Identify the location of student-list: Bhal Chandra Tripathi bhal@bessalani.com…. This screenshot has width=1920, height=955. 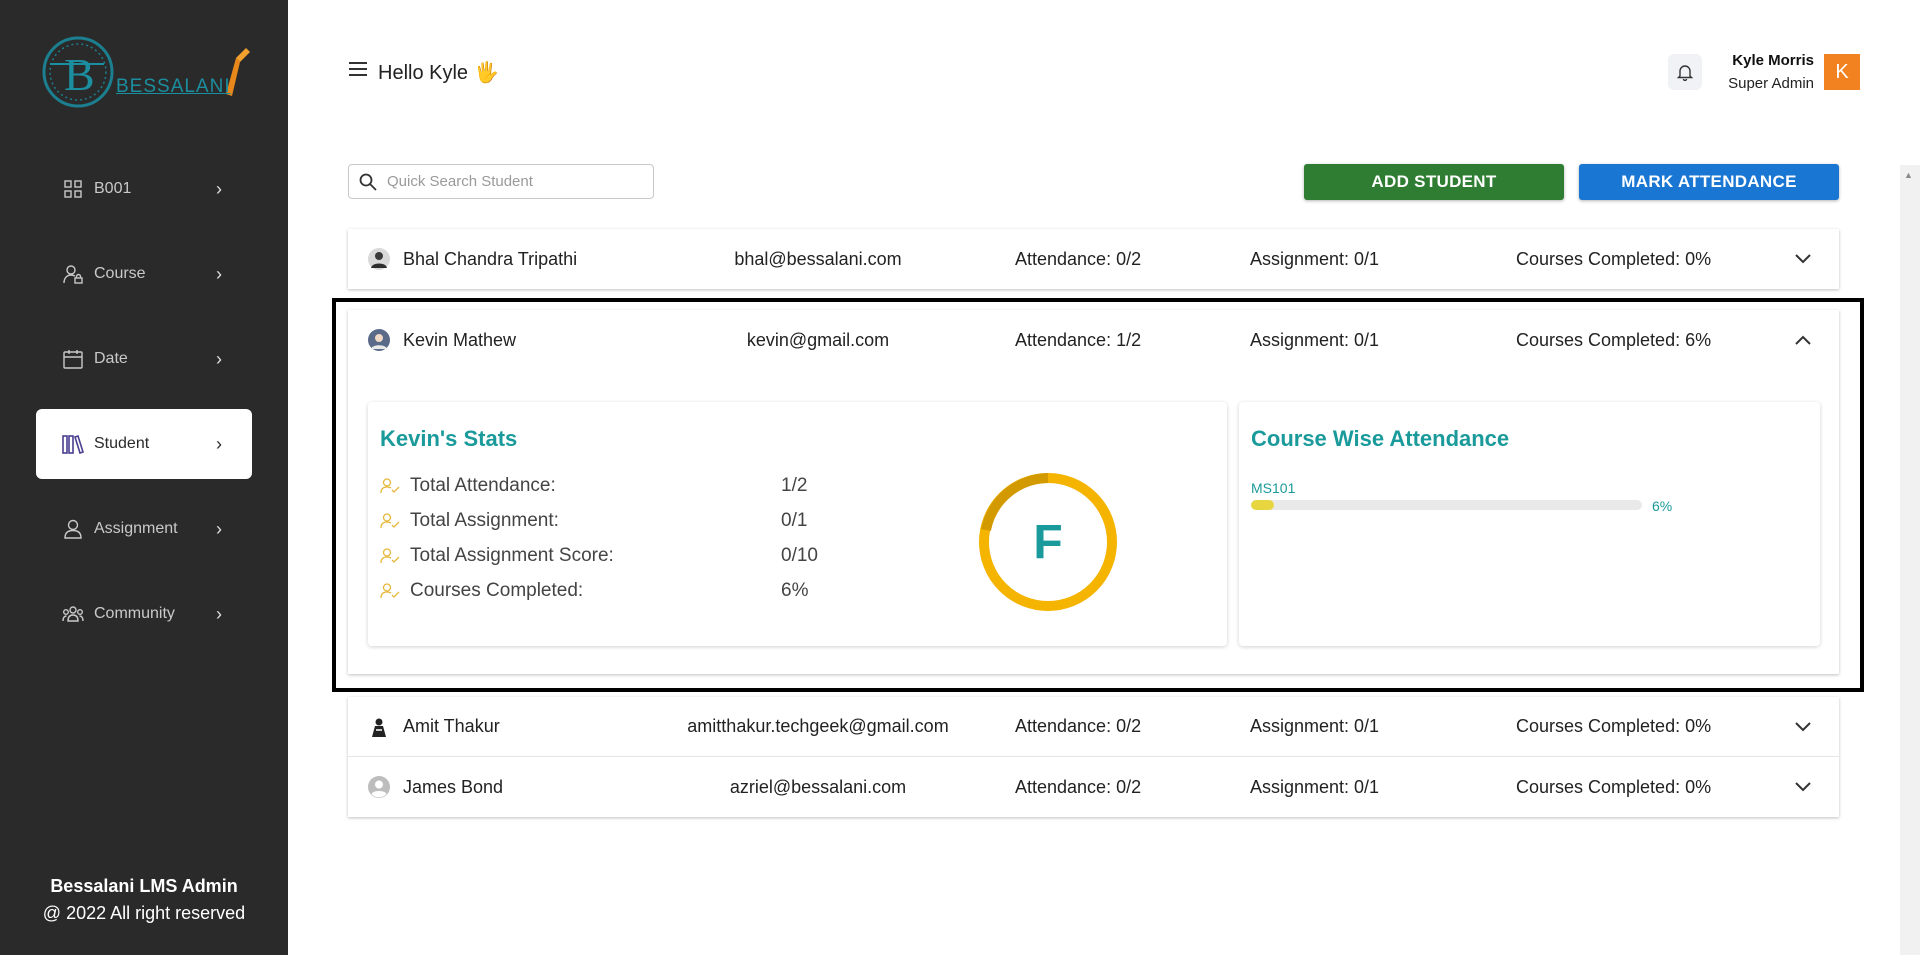
(1093, 259).